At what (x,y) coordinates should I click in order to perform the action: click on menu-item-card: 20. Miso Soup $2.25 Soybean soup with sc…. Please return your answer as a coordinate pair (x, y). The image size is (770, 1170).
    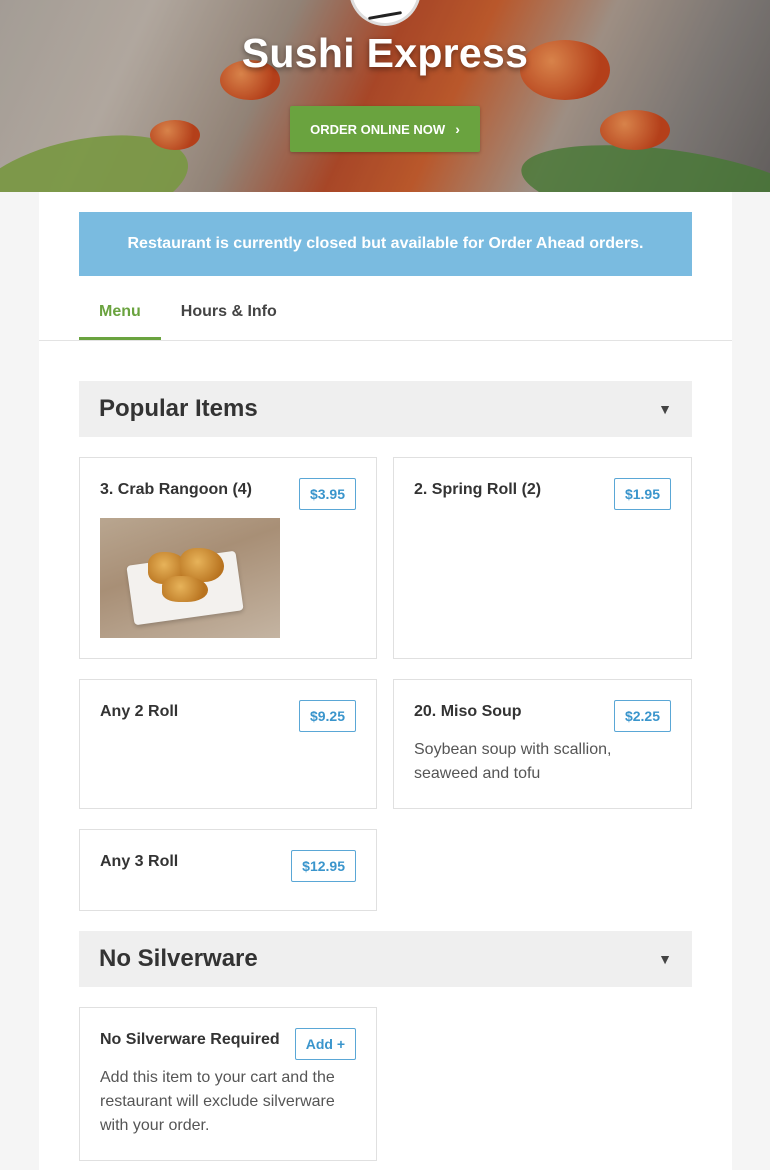
    Looking at the image, I should click on (542, 744).